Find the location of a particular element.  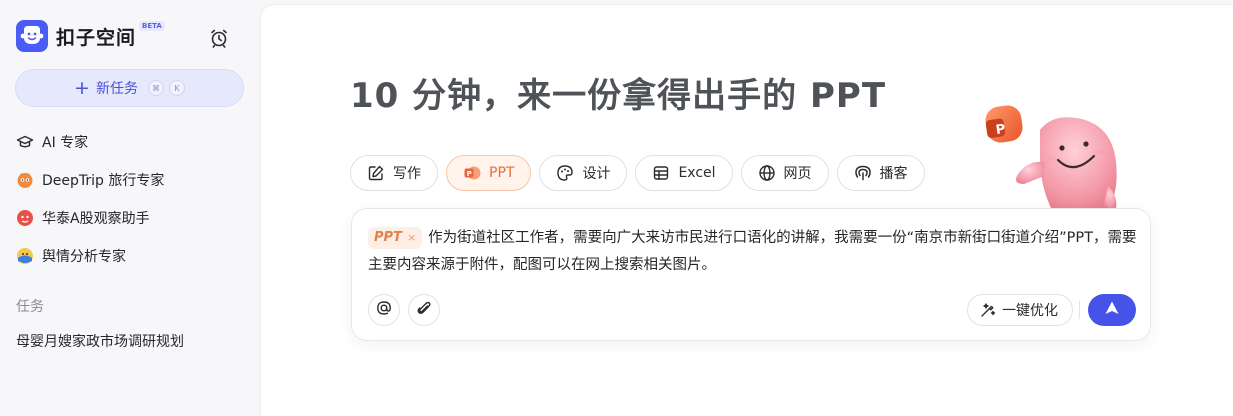

shortcut-key-cmd: ⌘ is located at coordinates (155, 88).